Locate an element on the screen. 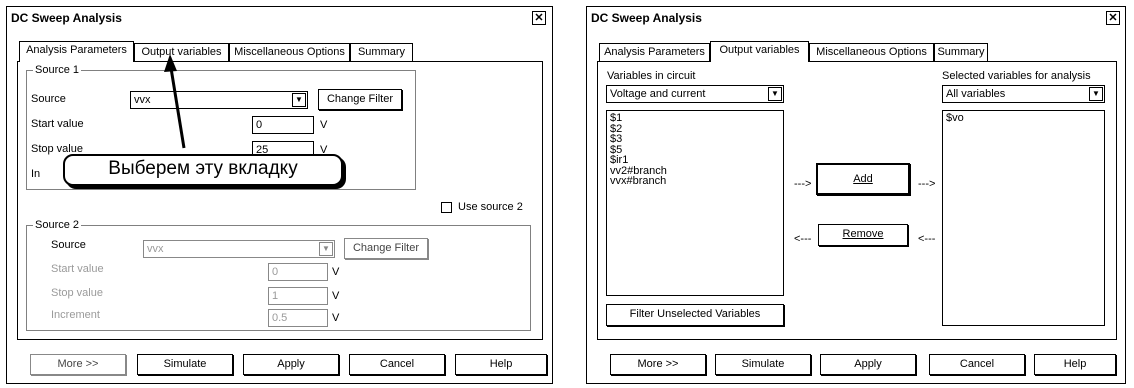 Image resolution: width=1134 pixels, height=388 pixels. left-tab-misc-options: Miscellaneous Options is located at coordinates (289, 52).